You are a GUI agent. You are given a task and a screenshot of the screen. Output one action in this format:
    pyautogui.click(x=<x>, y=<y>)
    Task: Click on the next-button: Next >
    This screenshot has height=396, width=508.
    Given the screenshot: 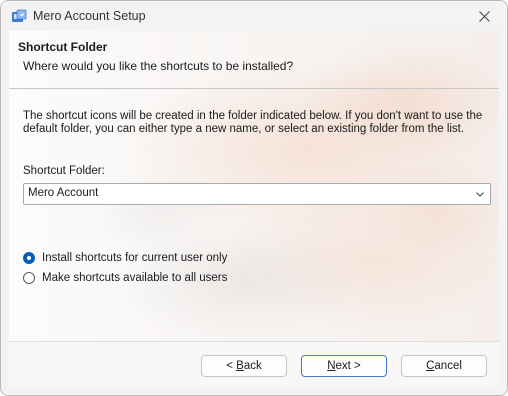 What is the action you would take?
    pyautogui.click(x=344, y=366)
    